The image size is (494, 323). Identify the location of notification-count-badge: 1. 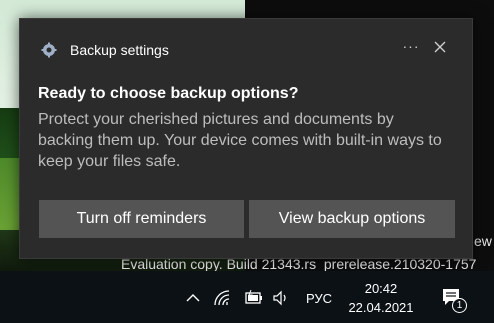
(459, 305).